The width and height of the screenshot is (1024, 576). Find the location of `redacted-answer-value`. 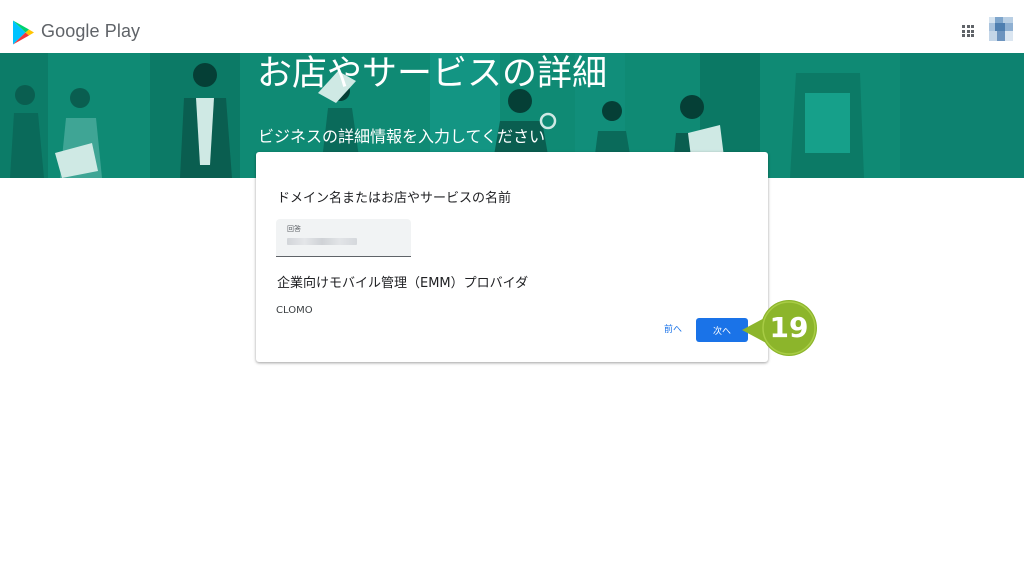

redacted-answer-value is located at coordinates (322, 241).